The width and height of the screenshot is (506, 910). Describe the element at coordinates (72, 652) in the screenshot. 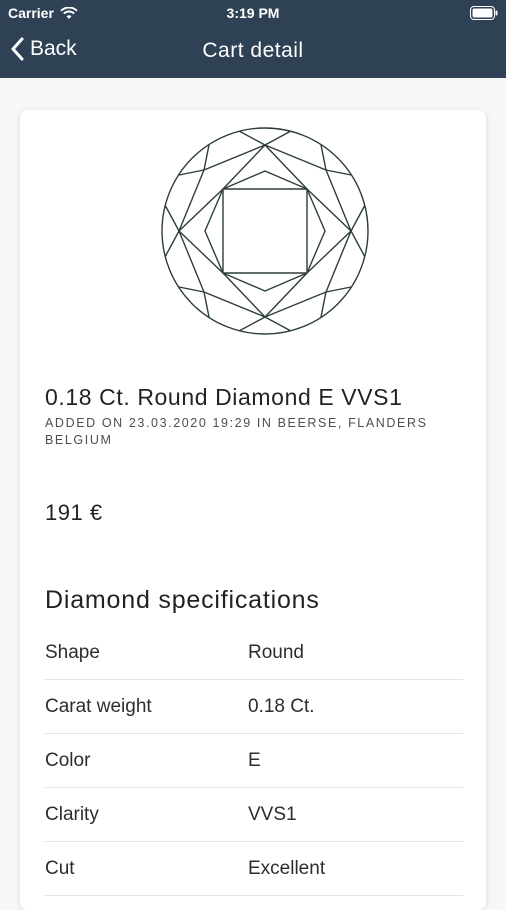

I see `spec-label: Shape` at that location.